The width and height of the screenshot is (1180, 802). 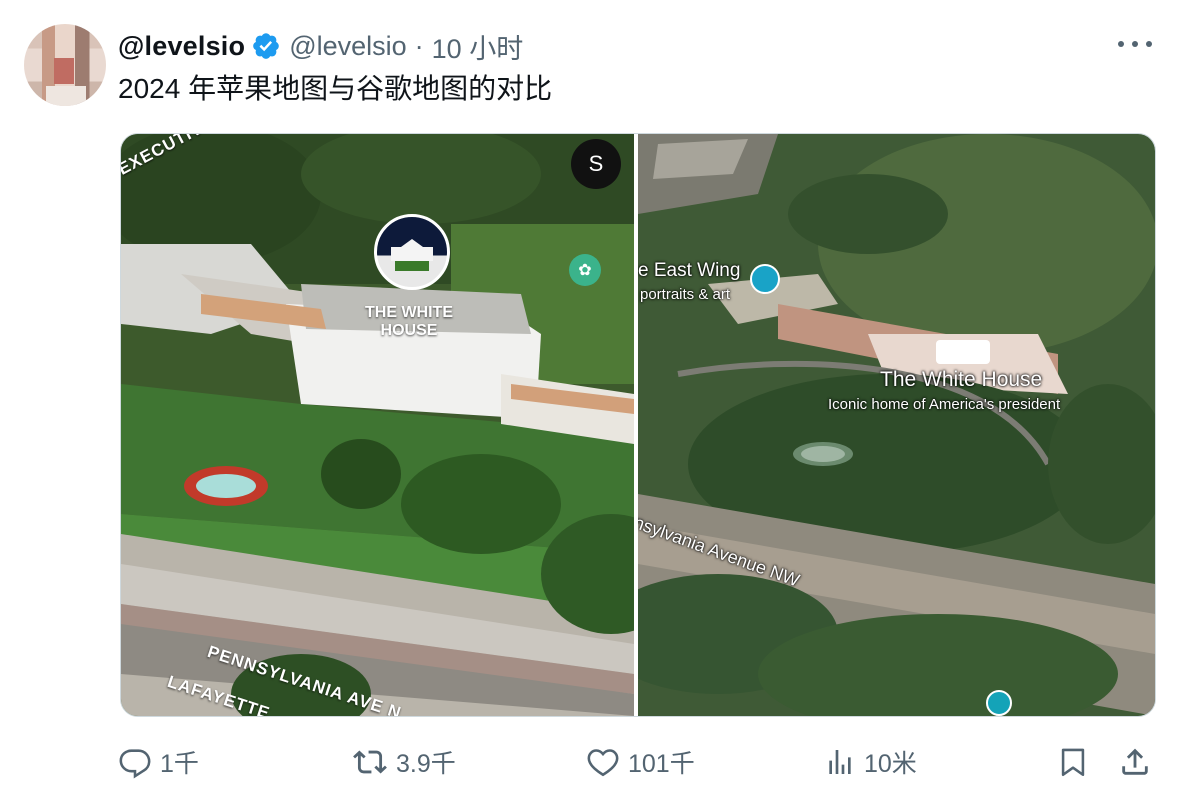 What do you see at coordinates (585, 270) in the screenshot?
I see `green-pin-icon: ✿` at bounding box center [585, 270].